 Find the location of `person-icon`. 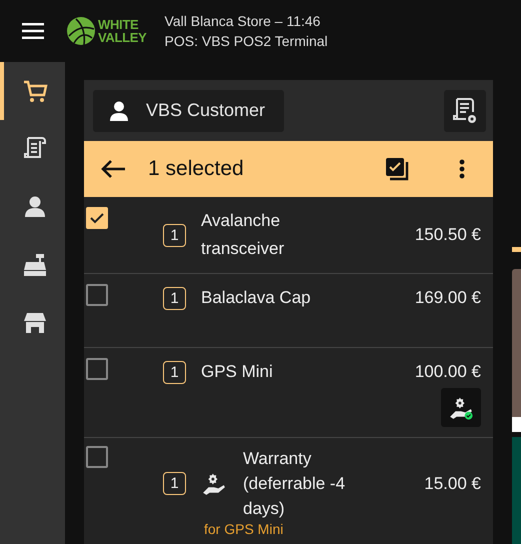

person-icon is located at coordinates (119, 111).